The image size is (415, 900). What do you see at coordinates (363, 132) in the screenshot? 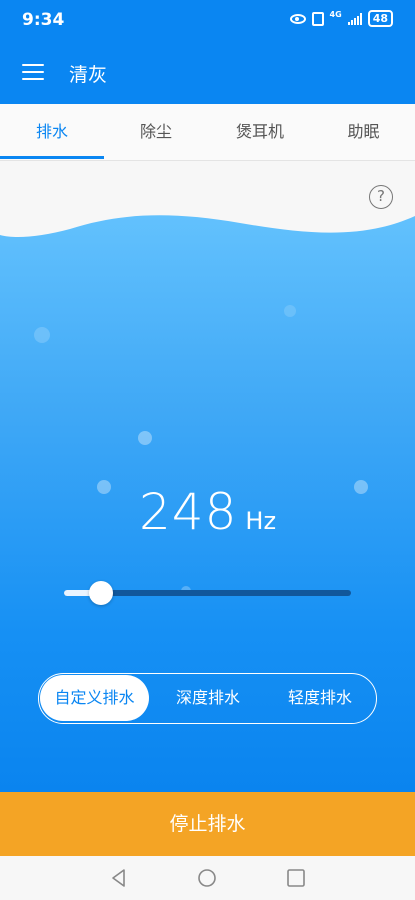
I see `tab-sleep: 助眠` at bounding box center [363, 132].